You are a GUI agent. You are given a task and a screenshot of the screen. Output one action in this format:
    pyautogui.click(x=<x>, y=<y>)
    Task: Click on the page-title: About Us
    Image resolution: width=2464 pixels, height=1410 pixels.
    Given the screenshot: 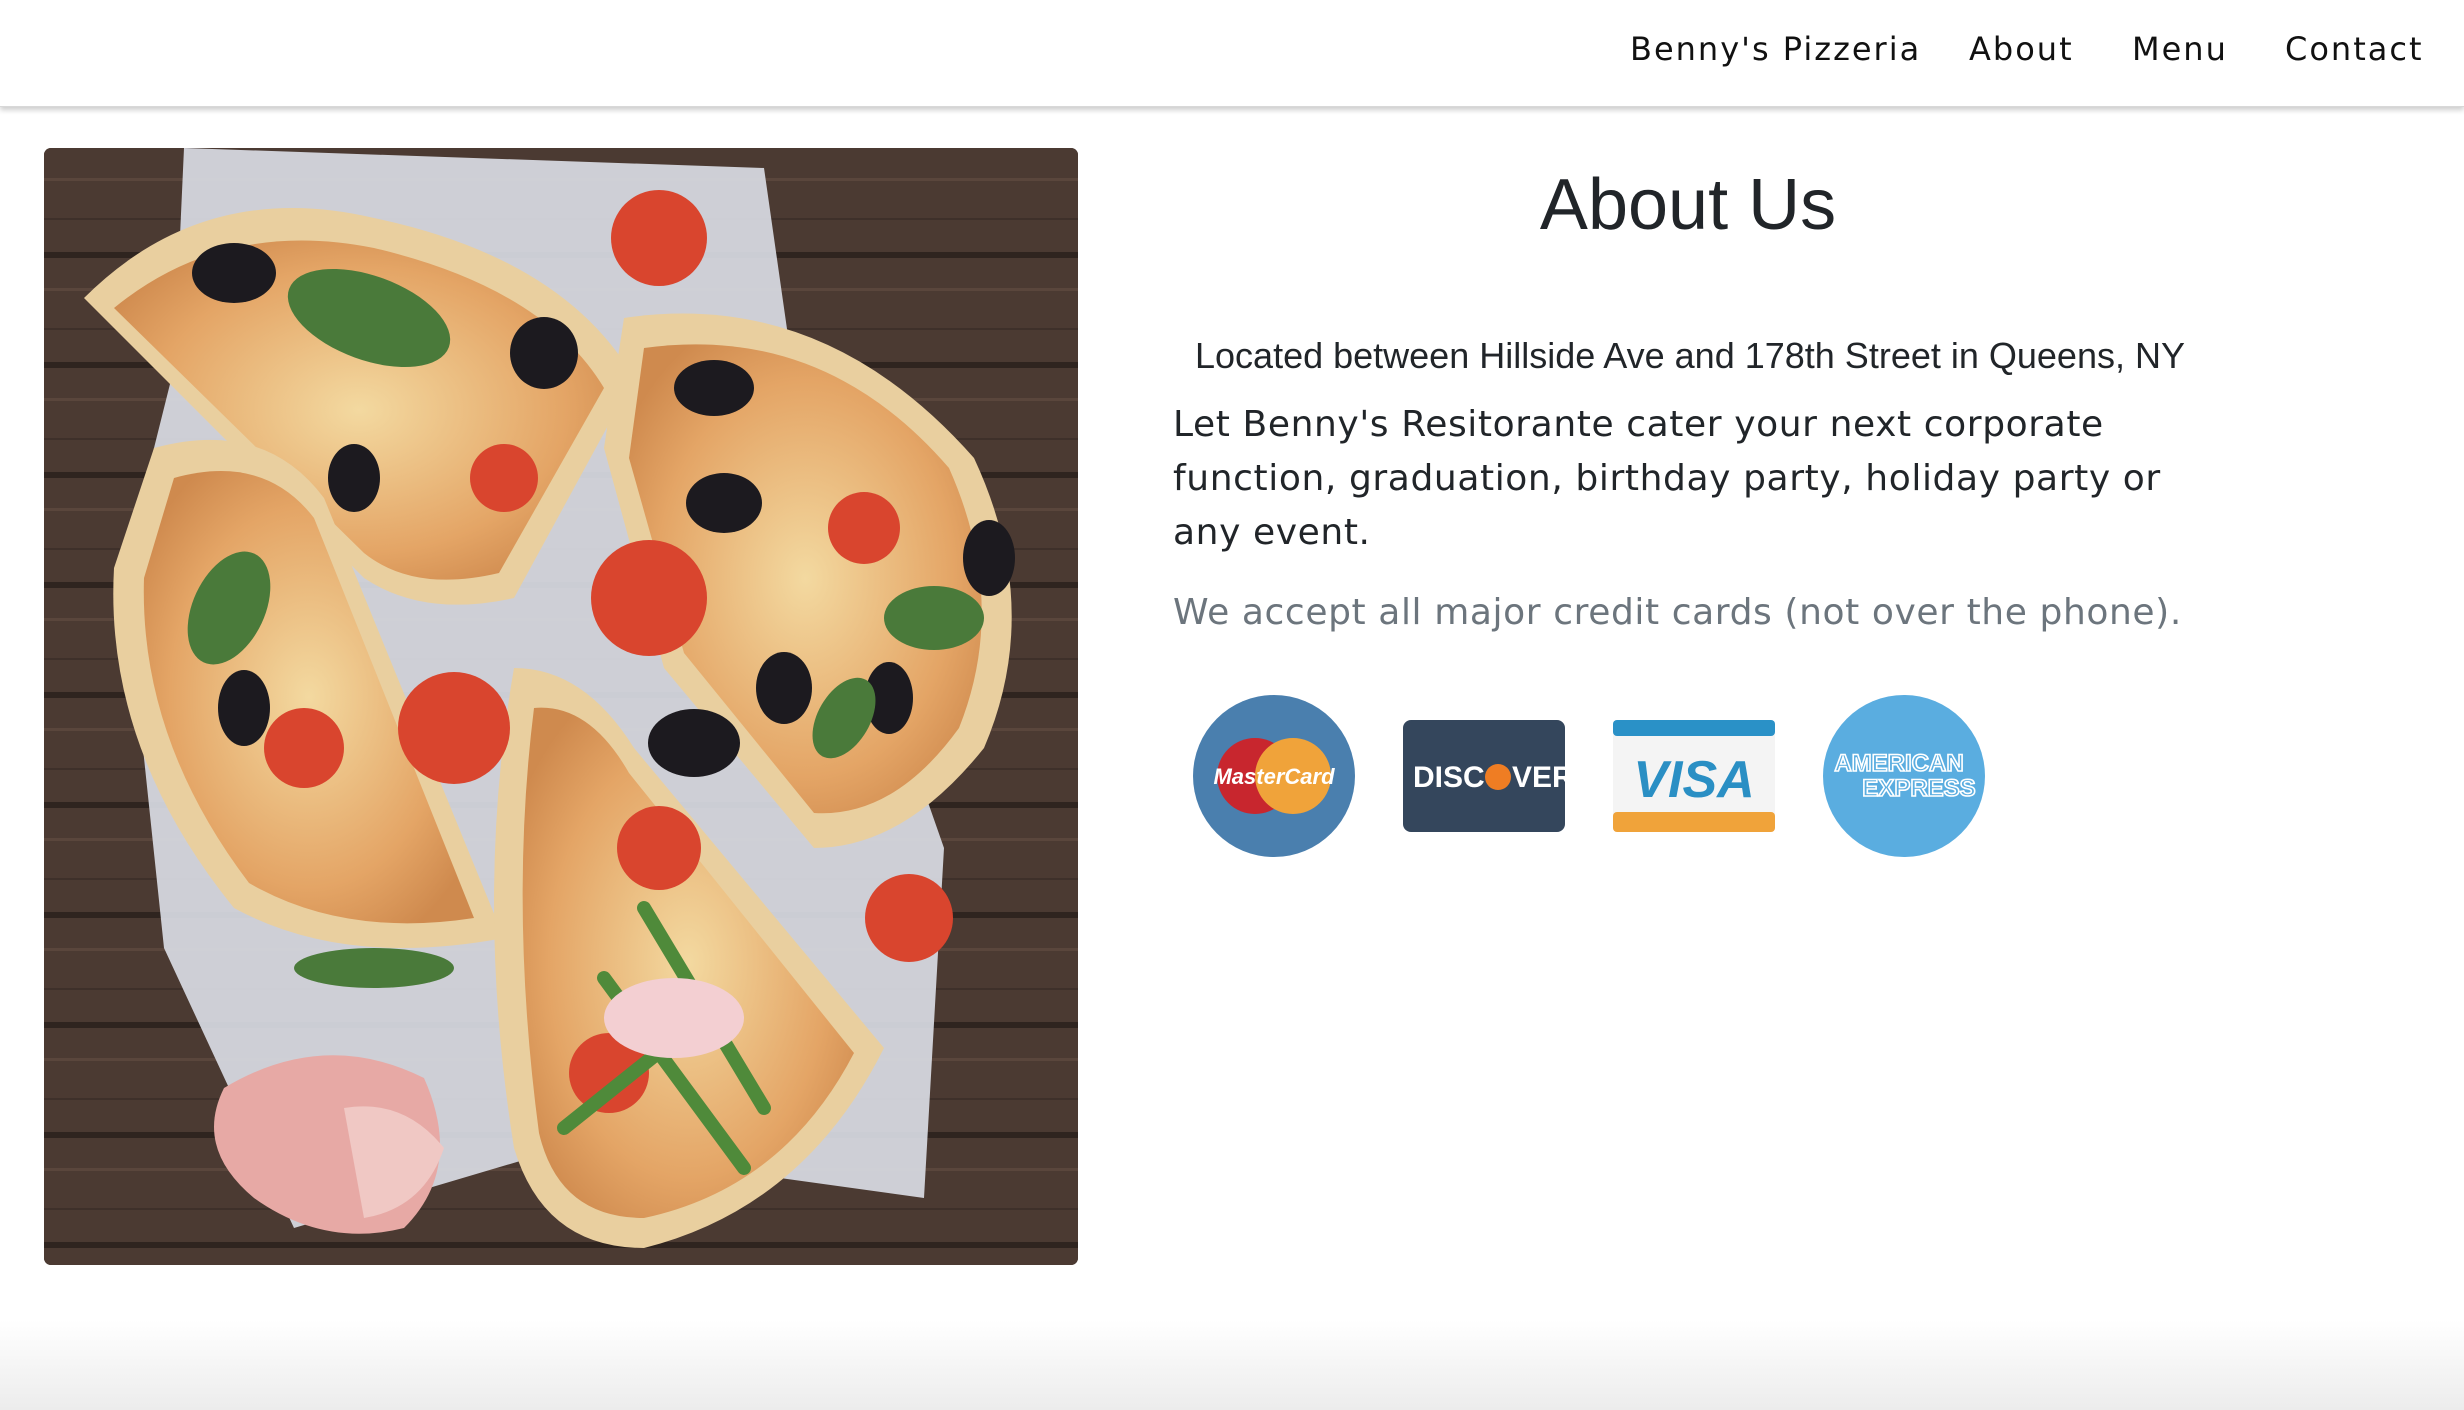 What is the action you would take?
    pyautogui.click(x=1688, y=205)
    